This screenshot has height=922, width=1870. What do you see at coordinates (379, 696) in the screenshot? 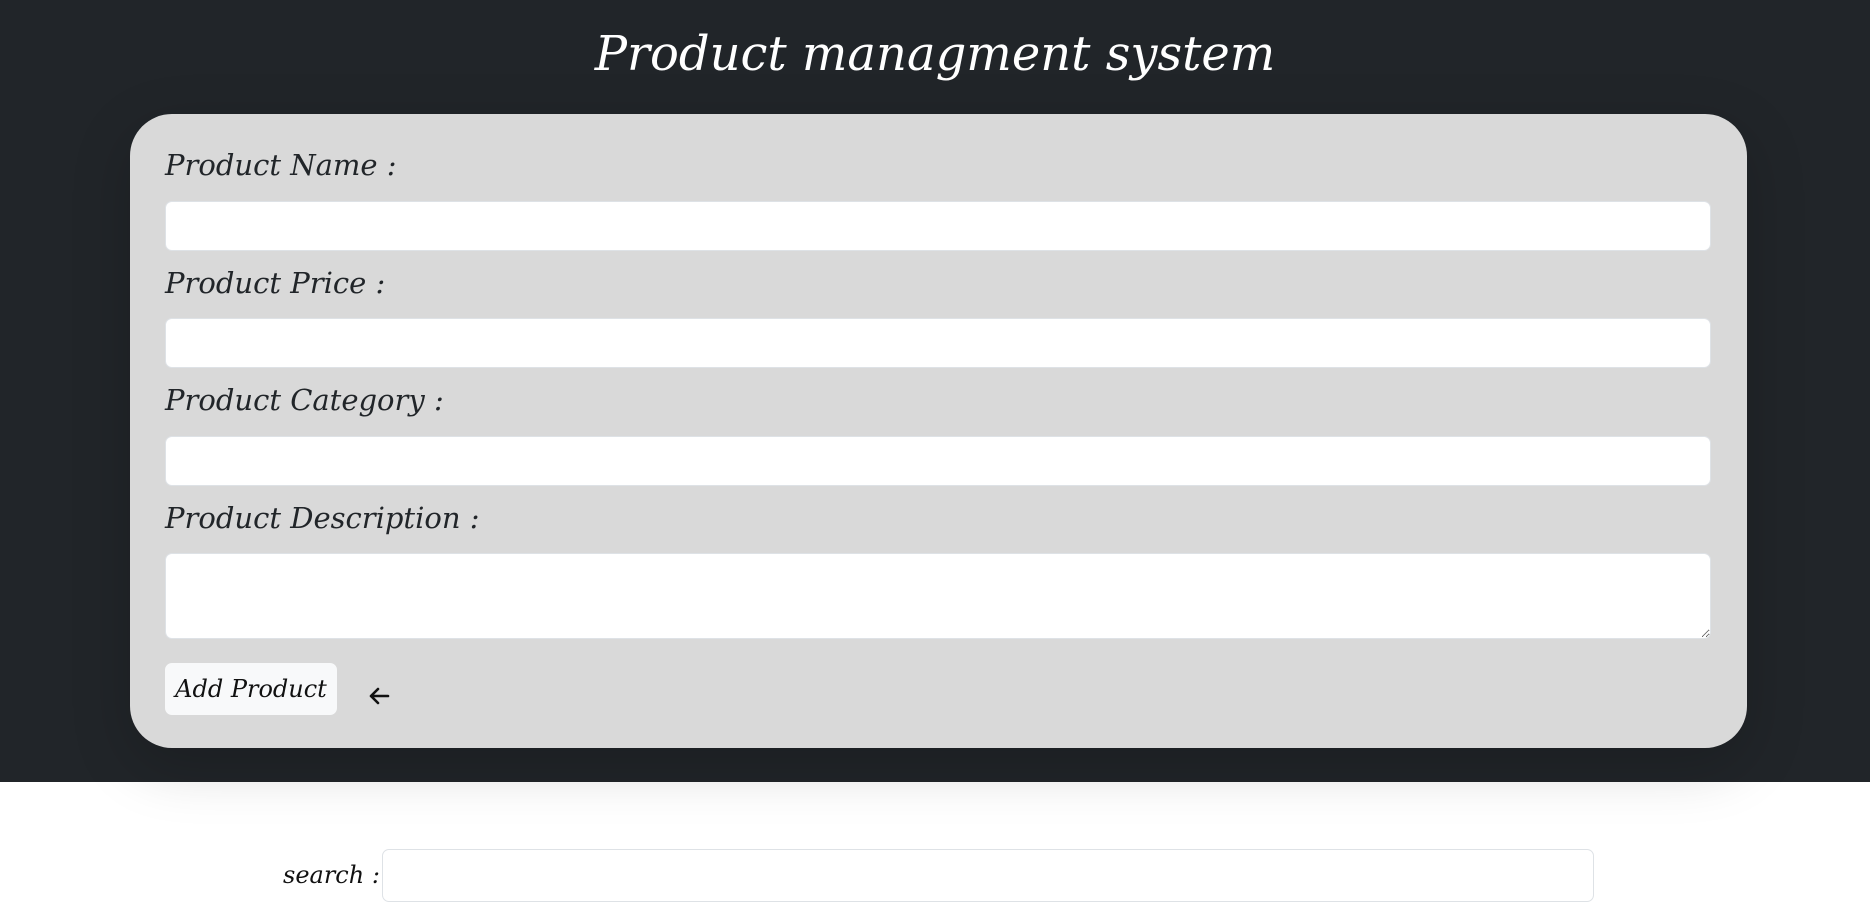
I see `arrow-left-icon` at bounding box center [379, 696].